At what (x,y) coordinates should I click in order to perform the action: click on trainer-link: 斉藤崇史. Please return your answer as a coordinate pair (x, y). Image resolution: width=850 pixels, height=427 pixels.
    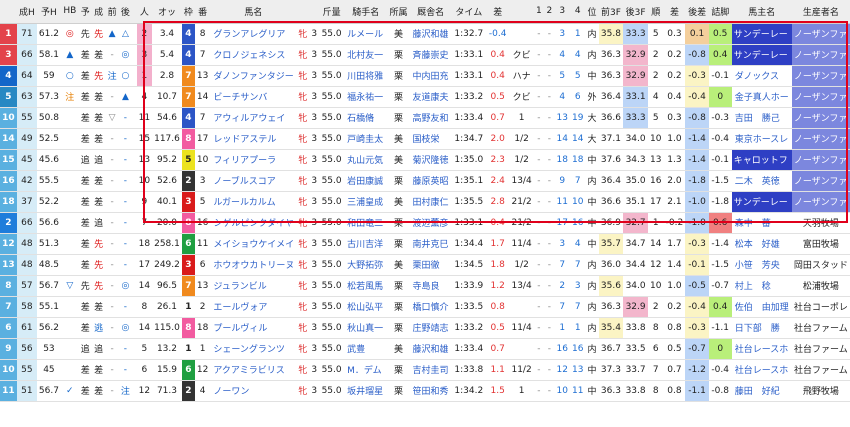
    Looking at the image, I should click on (430, 55).